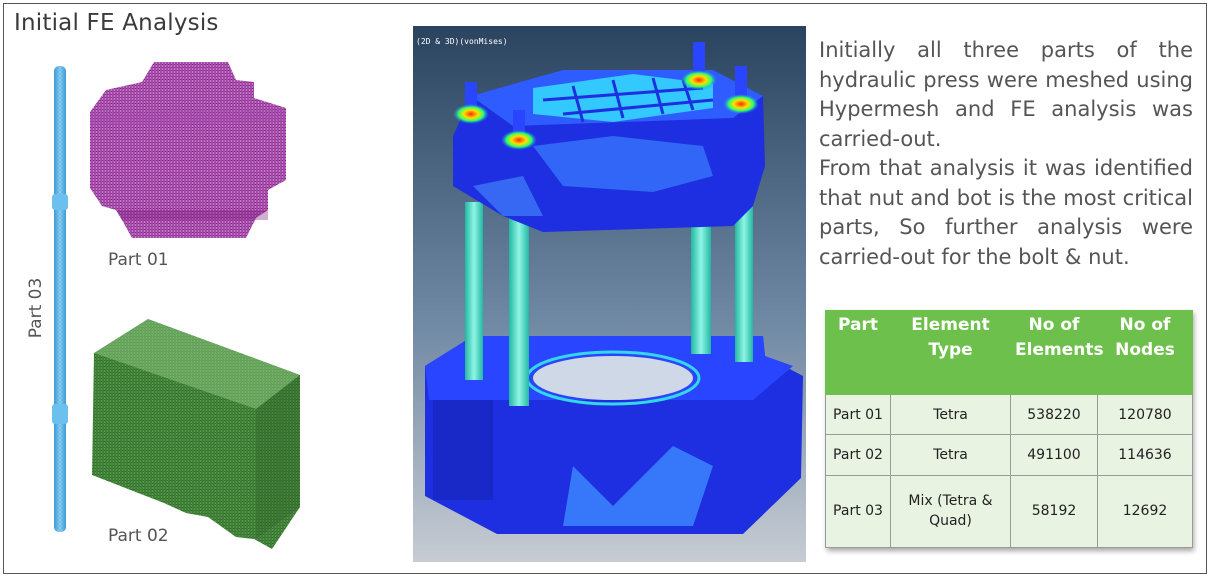  Describe the element at coordinates (1054, 511) in the screenshot. I see `cell-elements: 58192` at that location.